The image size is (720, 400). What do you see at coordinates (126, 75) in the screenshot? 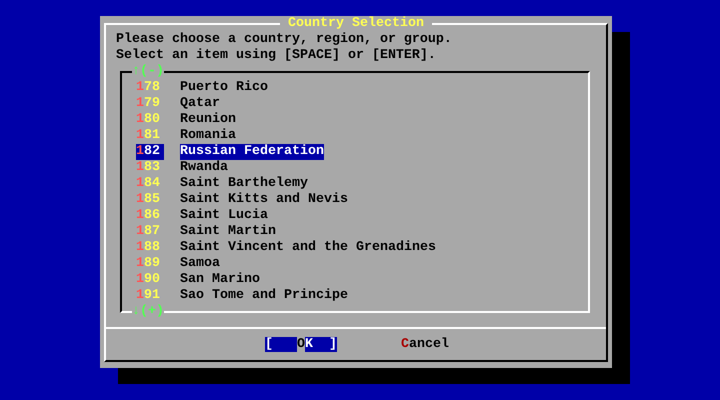
I see `frame-border` at bounding box center [126, 75].